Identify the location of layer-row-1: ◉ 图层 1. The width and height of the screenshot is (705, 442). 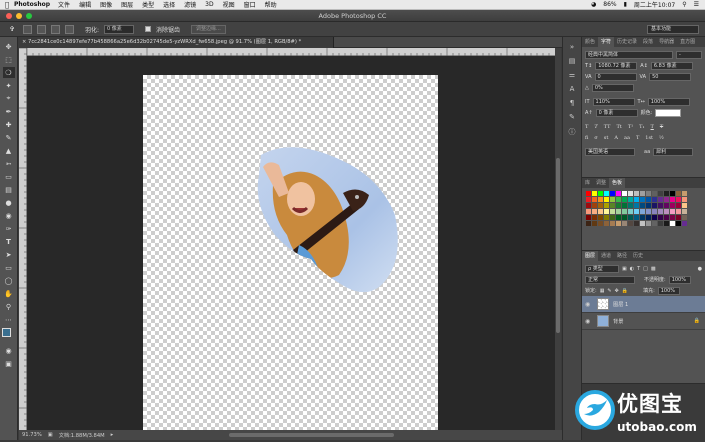
(643, 304).